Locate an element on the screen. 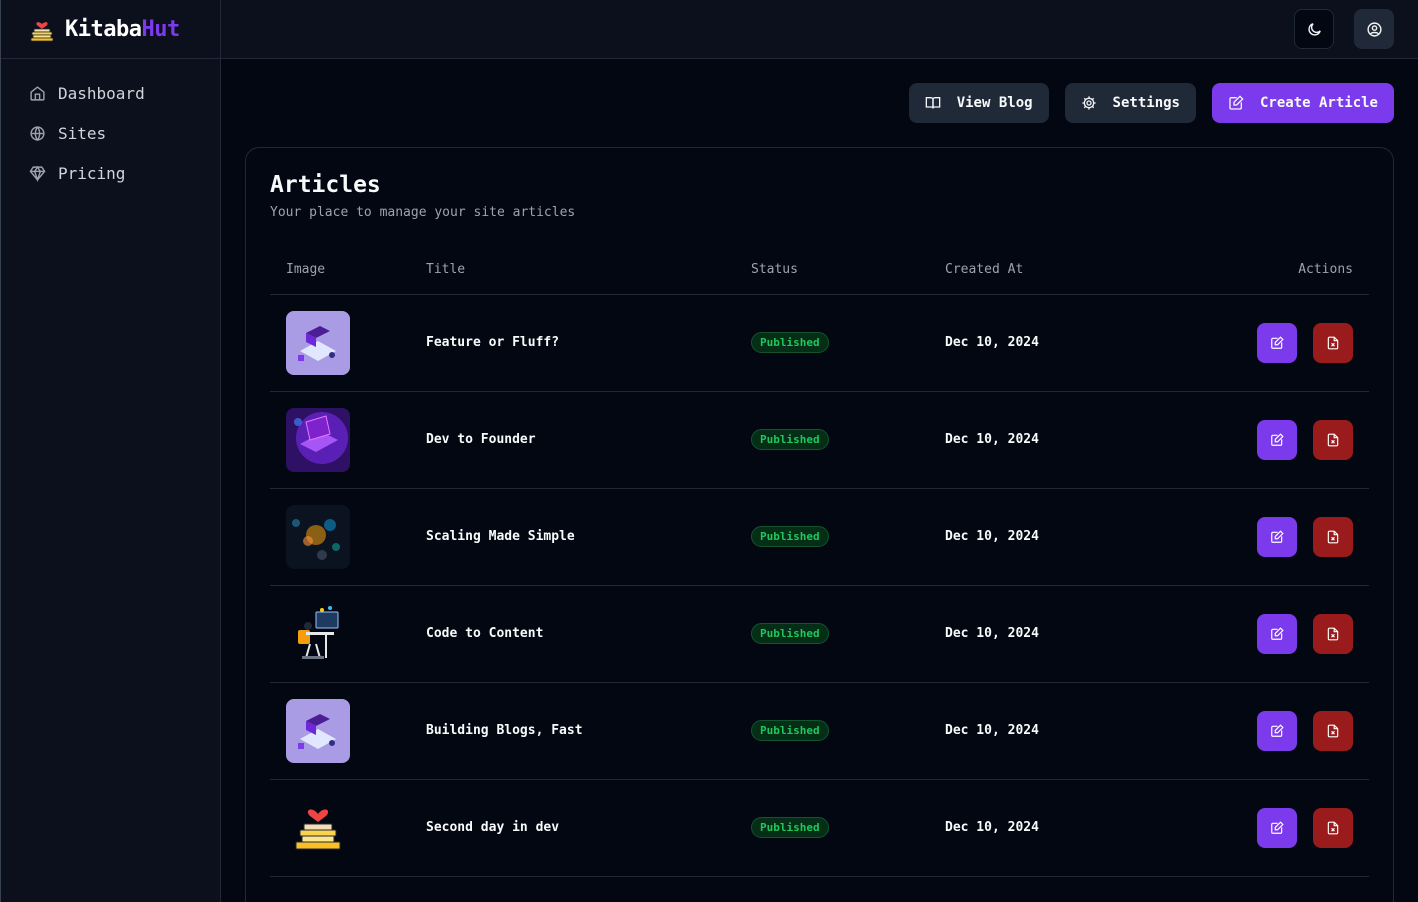  gear-icon is located at coordinates (1088, 103).